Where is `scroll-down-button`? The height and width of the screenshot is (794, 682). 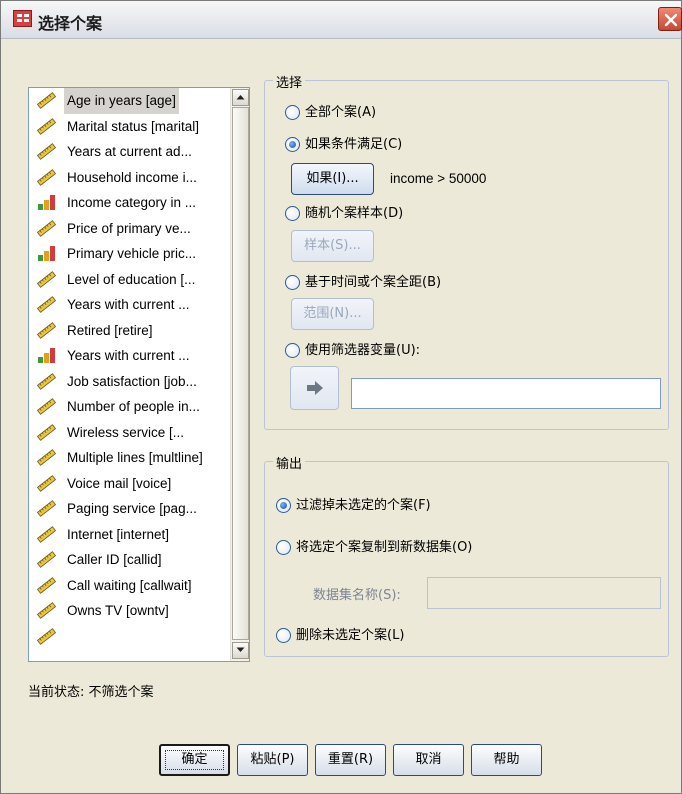
scroll-down-button is located at coordinates (240, 650).